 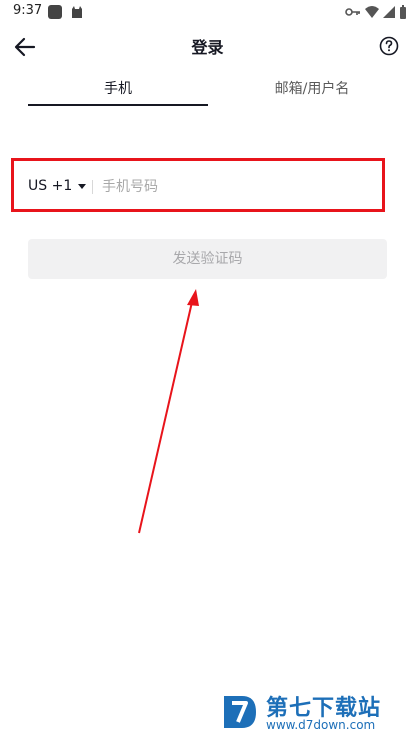 I want to click on login-tabs: 手机 邮箱/用户名, so click(x=207, y=90).